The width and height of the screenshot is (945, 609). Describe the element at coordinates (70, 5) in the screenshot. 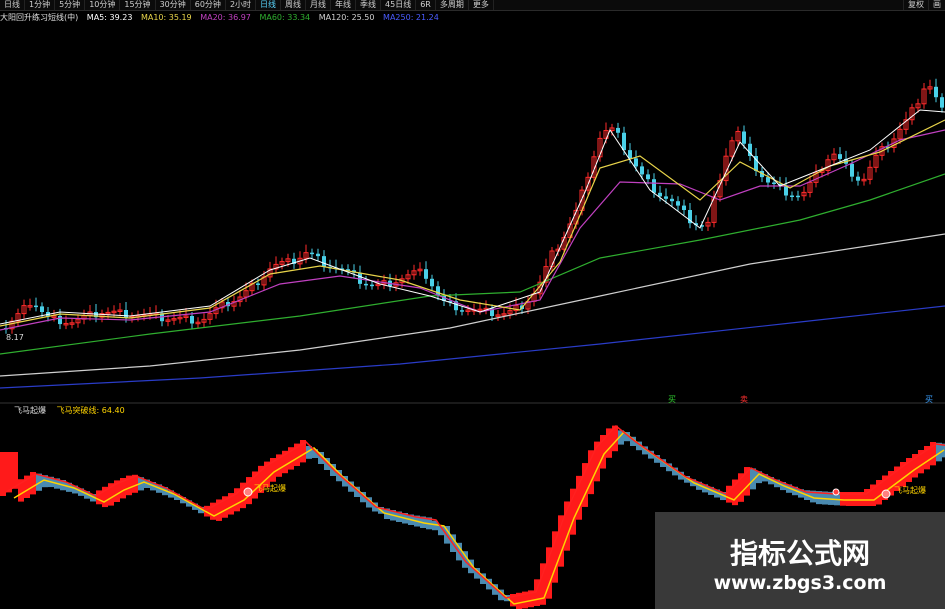

I see `period-tab: 5分钟` at that location.